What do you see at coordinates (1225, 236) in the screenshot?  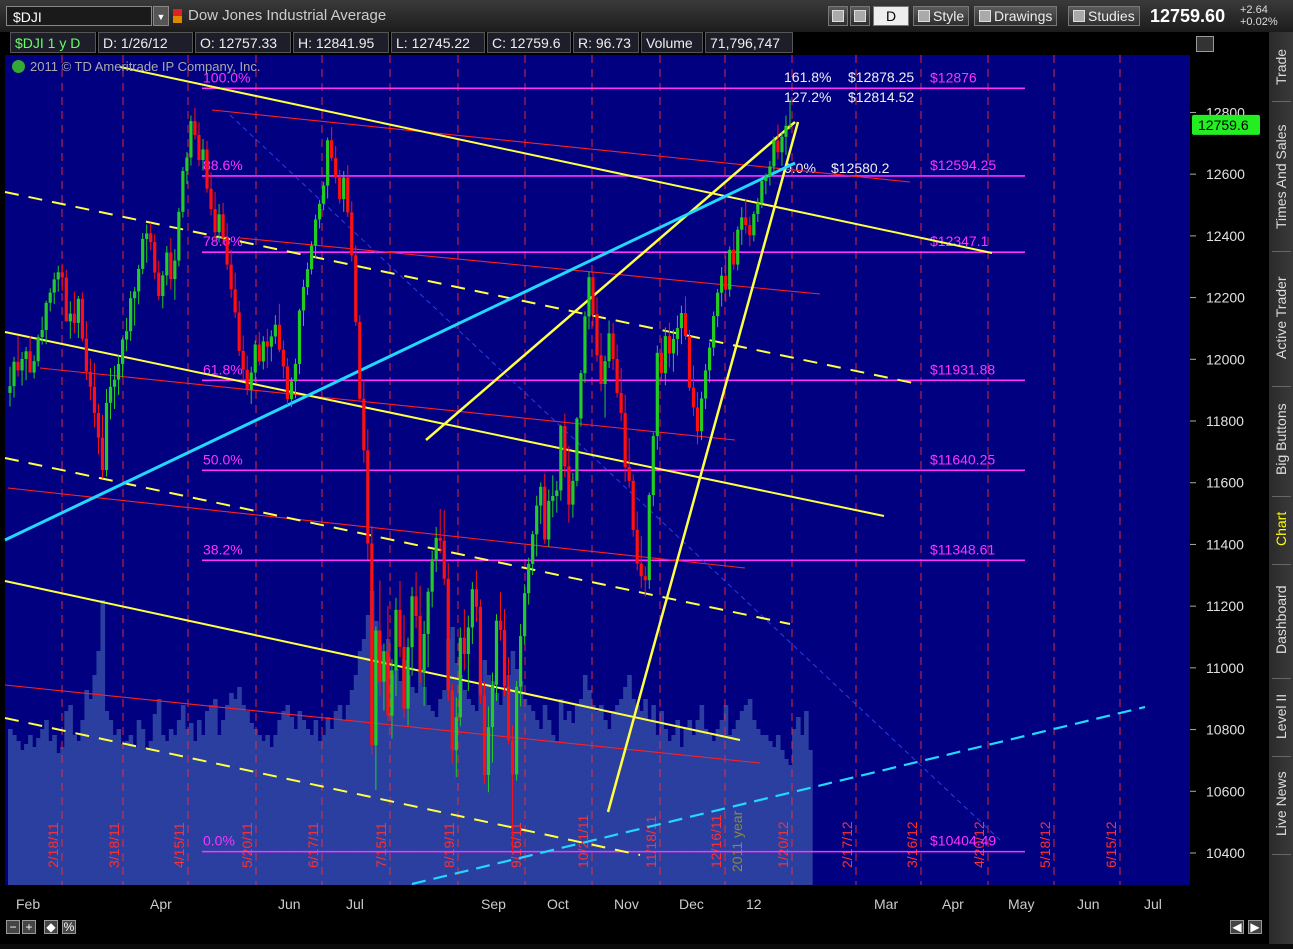 I see `price-tick-label: 12400` at bounding box center [1225, 236].